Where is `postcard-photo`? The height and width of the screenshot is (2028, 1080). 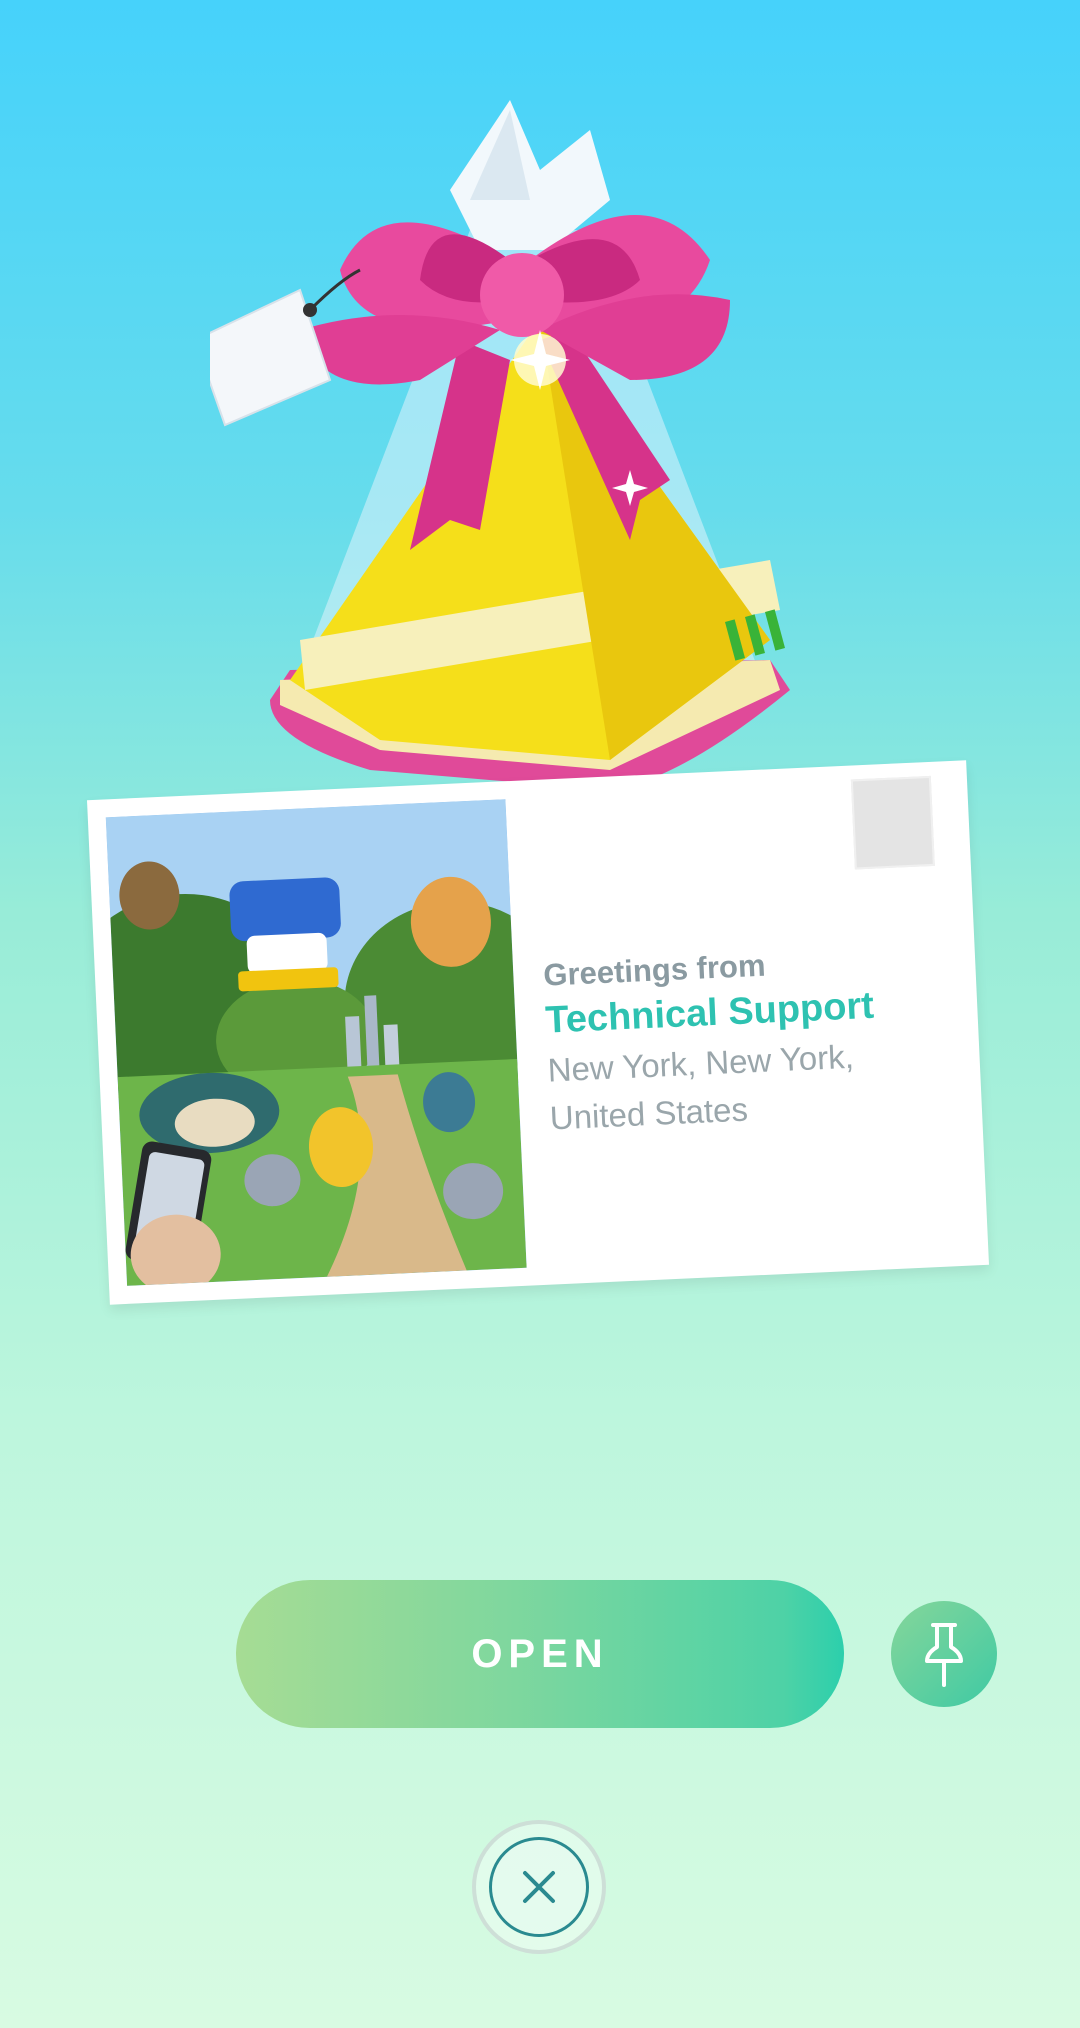 postcard-photo is located at coordinates (316, 1042).